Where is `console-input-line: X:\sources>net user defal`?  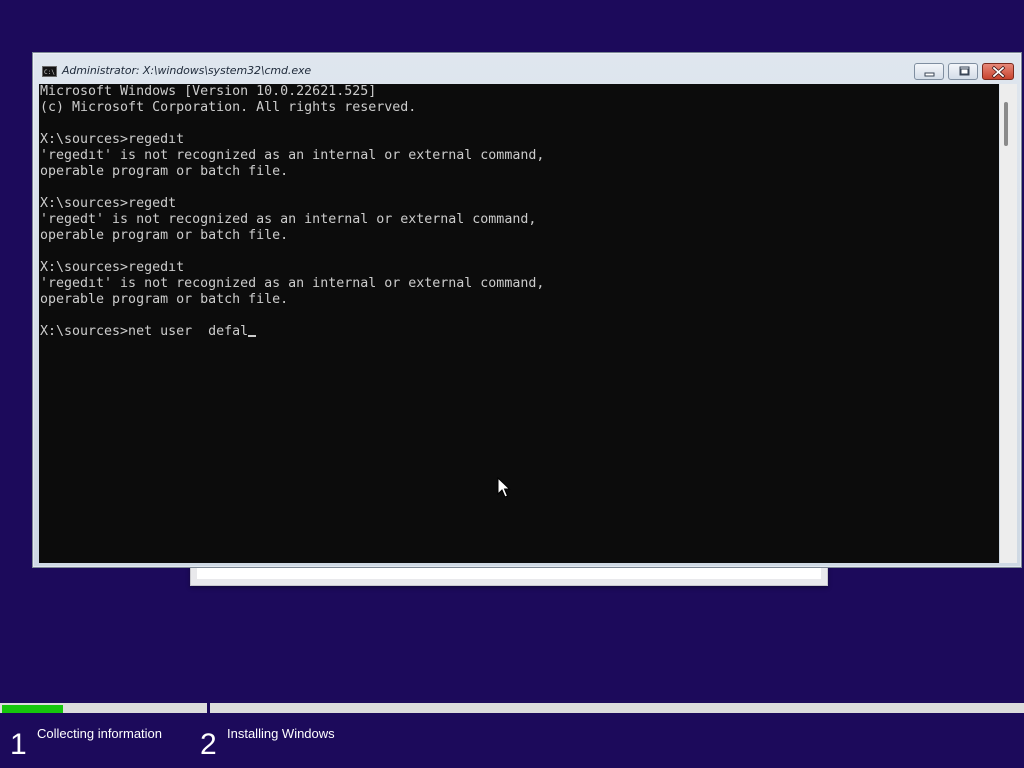 console-input-line: X:\sources>net user defal is located at coordinates (292, 332).